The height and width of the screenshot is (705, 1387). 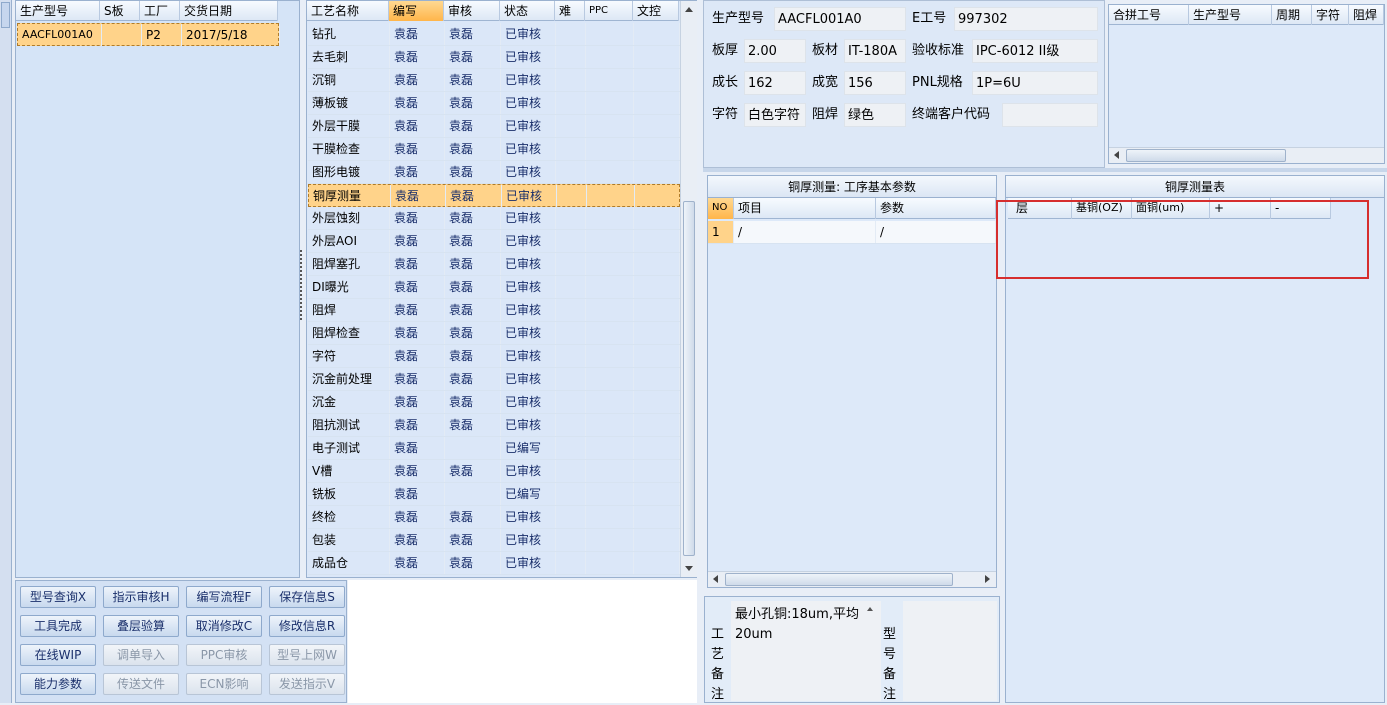 I want to click on model-label: 生产型号, so click(x=738, y=18).